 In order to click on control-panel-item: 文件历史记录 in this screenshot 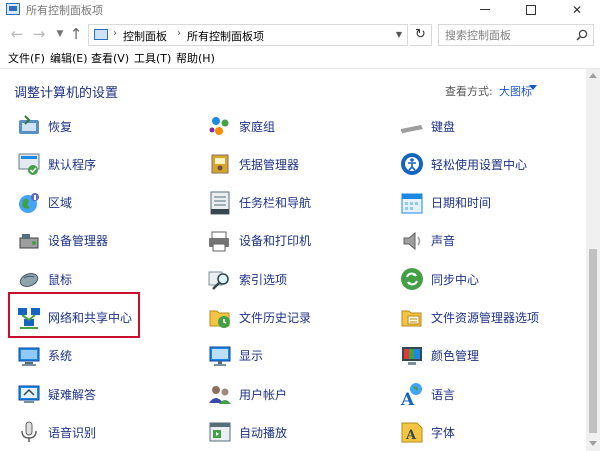, I will do `click(259, 318)`.